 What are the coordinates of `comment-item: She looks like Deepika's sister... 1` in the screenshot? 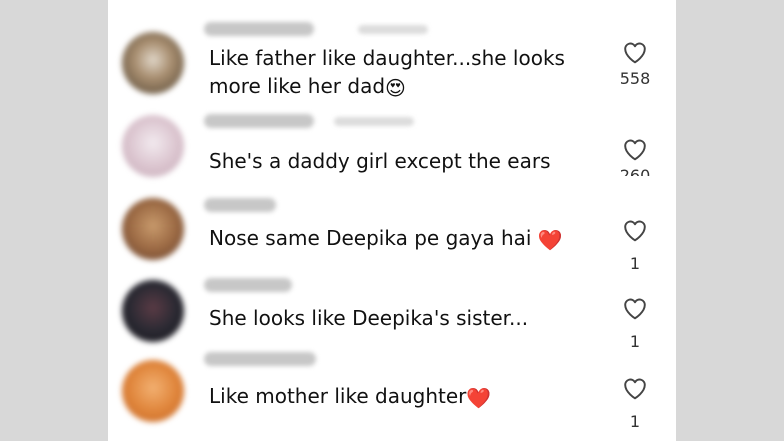 It's located at (392, 308).